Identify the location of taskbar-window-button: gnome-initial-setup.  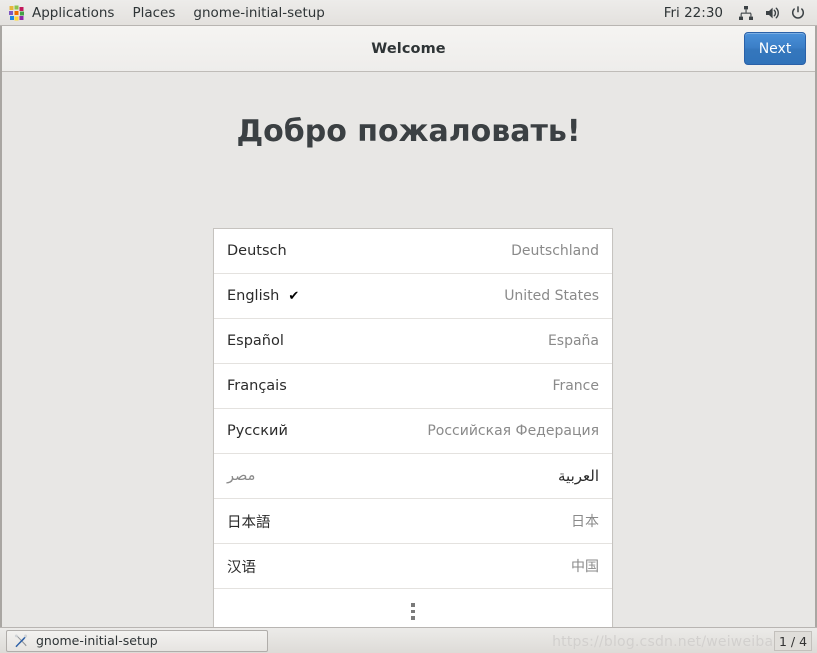
(137, 640).